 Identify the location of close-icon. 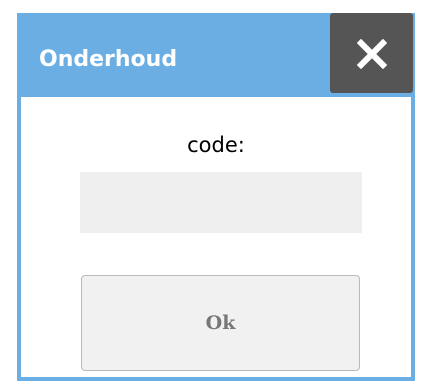
(372, 54).